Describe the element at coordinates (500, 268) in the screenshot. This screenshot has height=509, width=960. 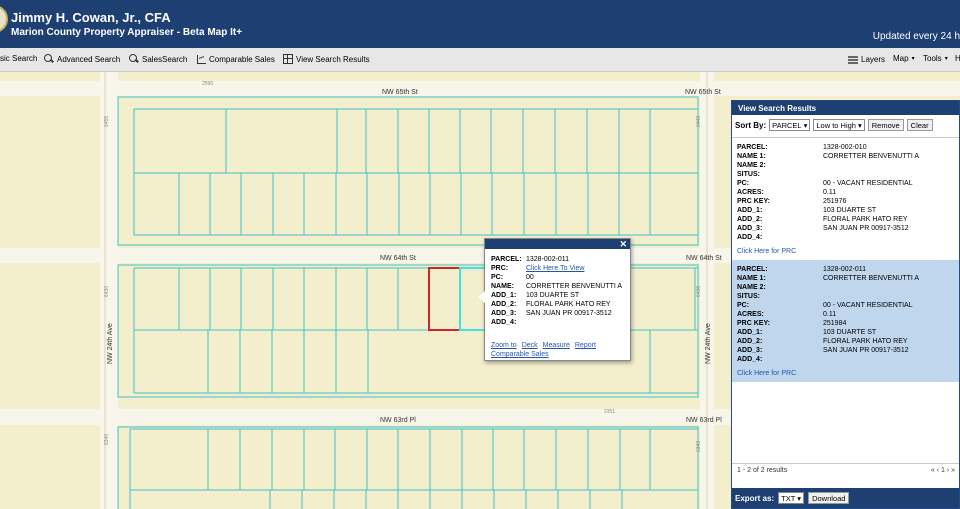
I see `popup-field-key: PRC:` at that location.